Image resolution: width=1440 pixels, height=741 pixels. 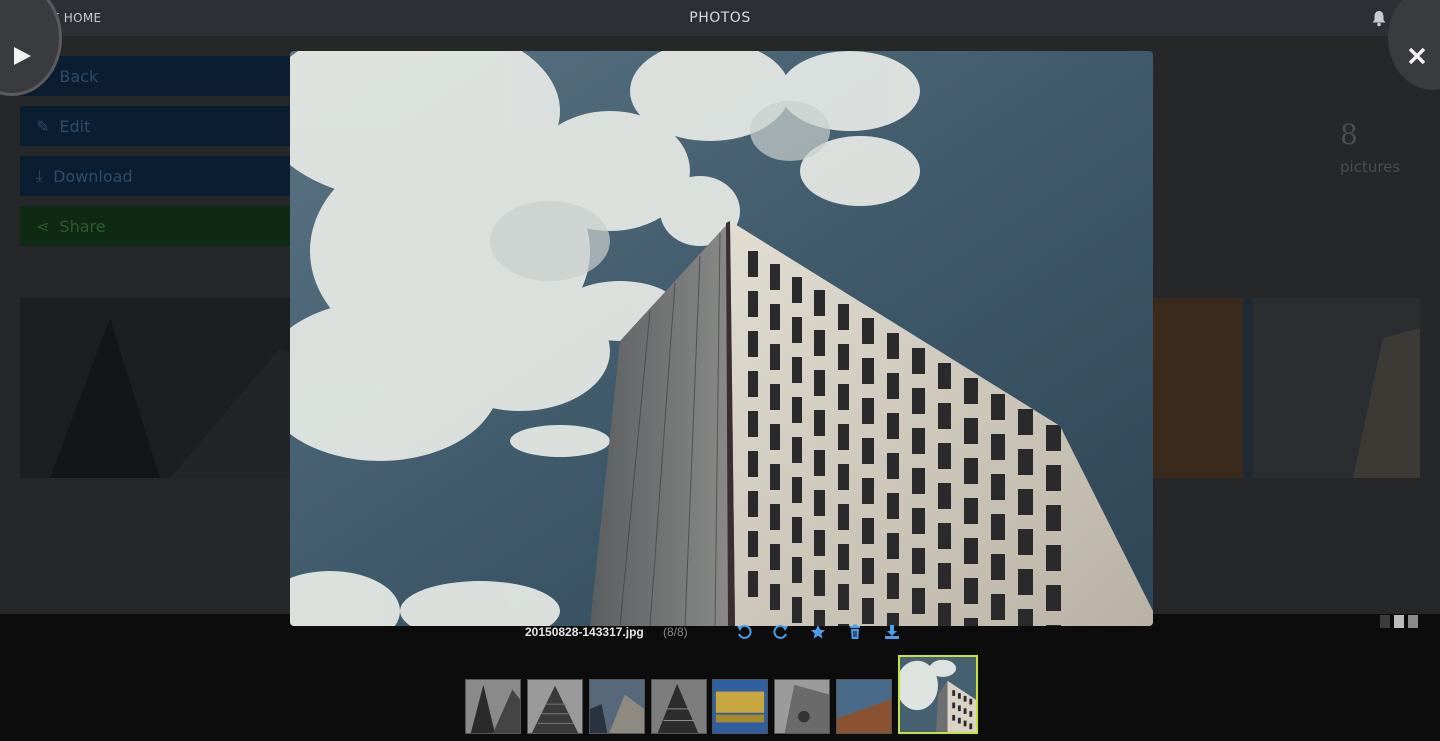 I want to click on rotate-right-icon, so click(x=781, y=632).